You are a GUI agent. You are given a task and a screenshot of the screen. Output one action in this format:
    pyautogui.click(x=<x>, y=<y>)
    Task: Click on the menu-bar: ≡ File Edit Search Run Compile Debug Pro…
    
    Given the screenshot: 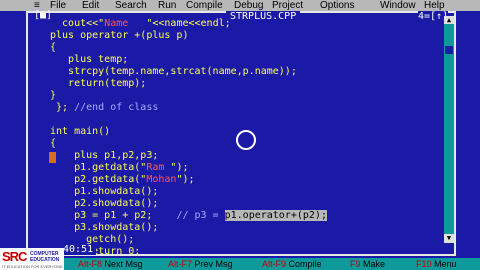 What is the action you would take?
    pyautogui.click(x=240, y=5)
    